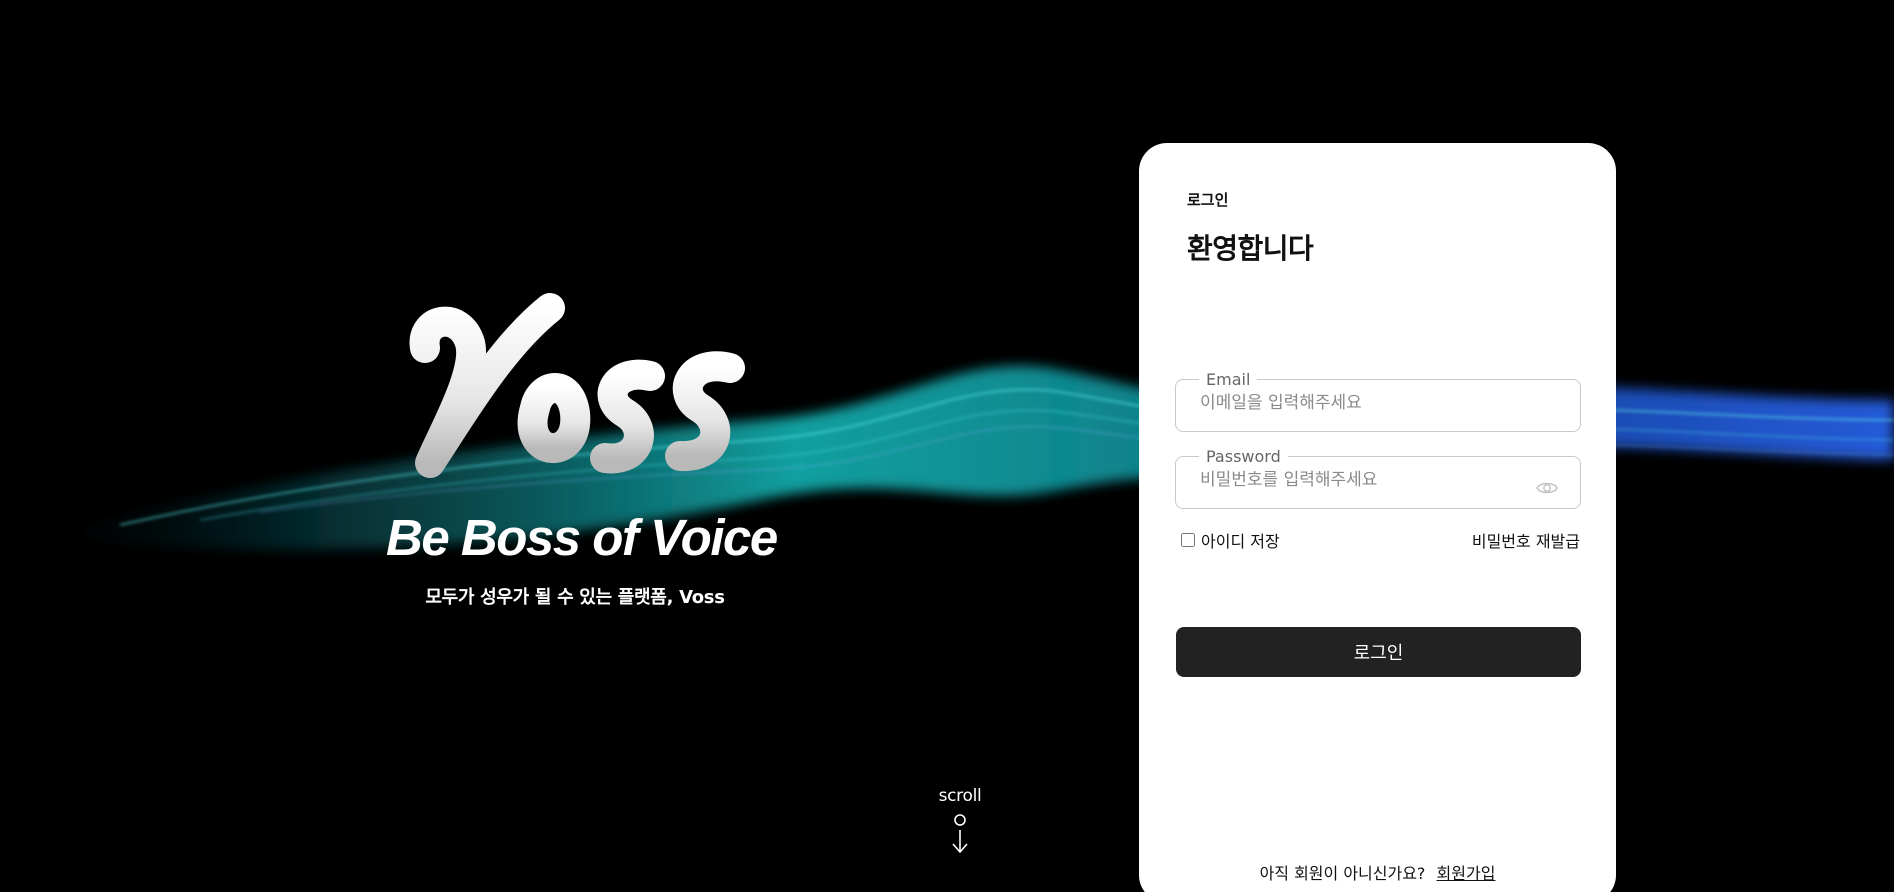  I want to click on voss-logo, so click(577, 385).